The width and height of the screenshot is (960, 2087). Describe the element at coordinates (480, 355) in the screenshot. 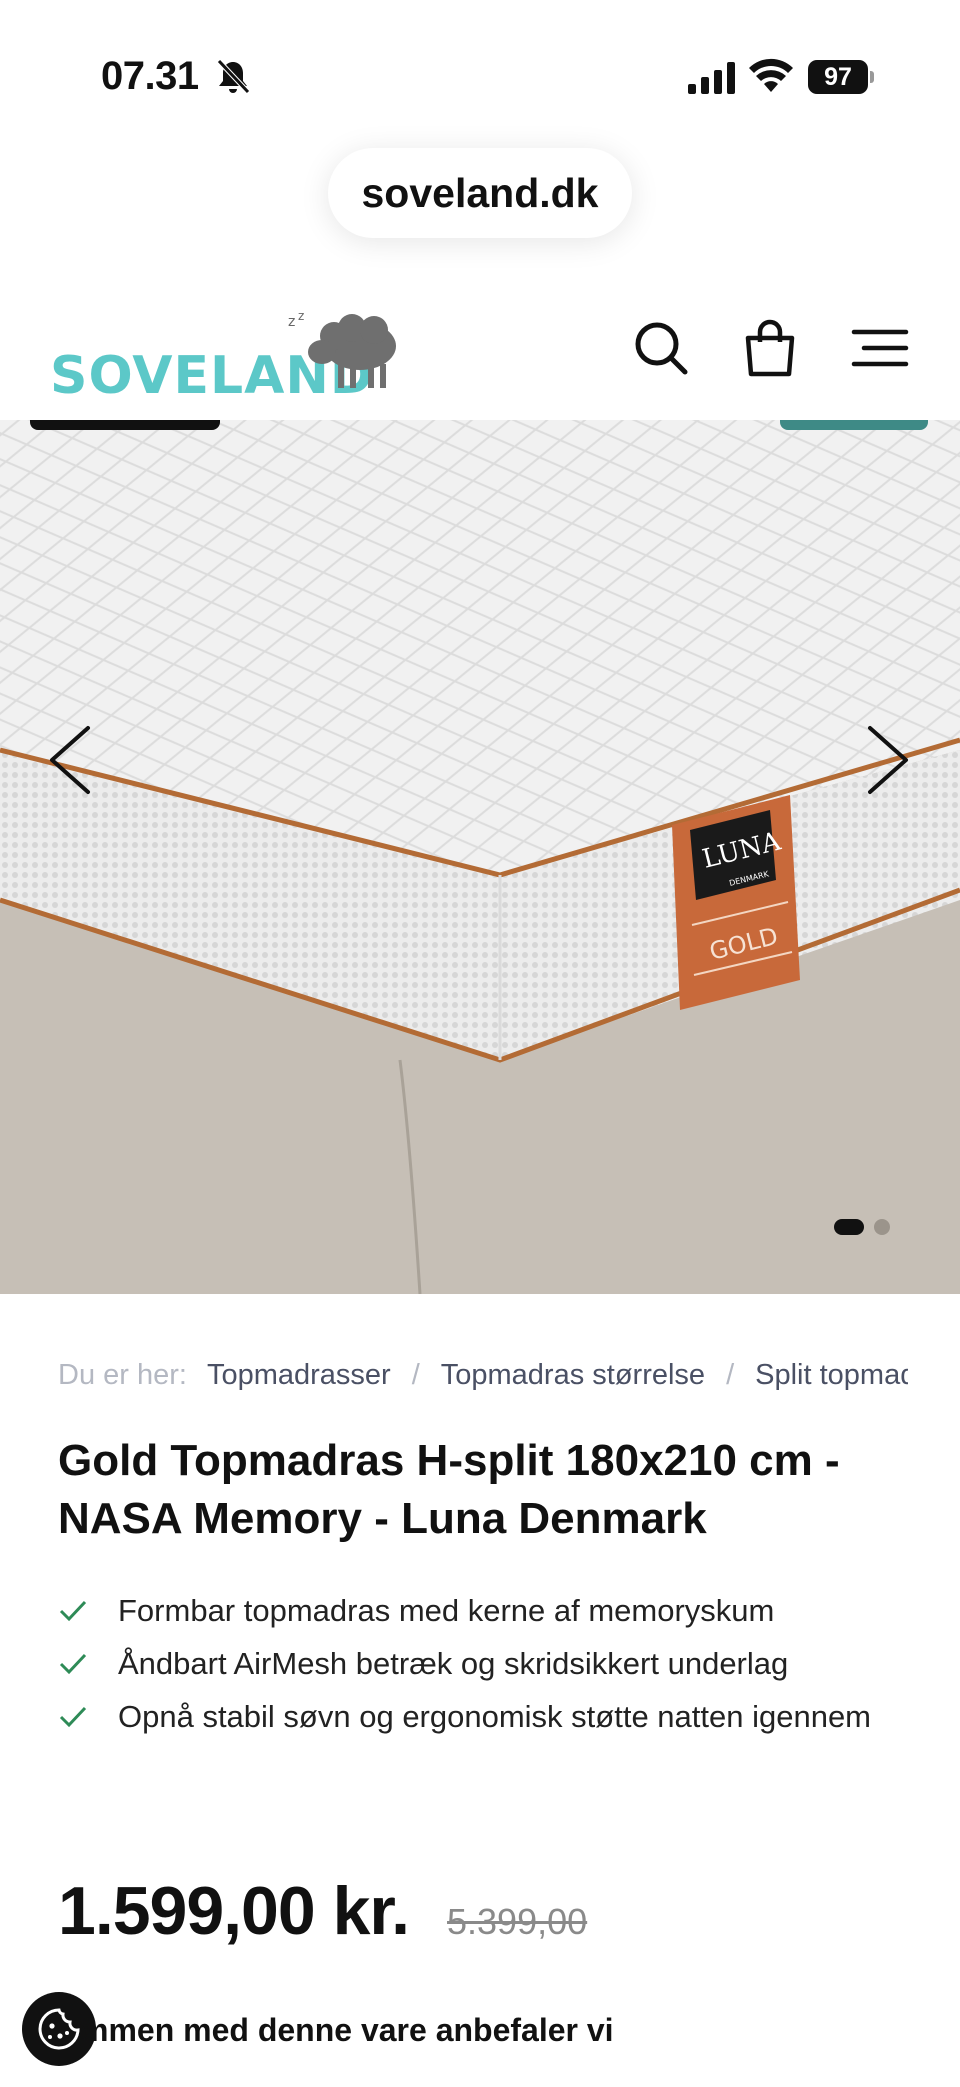

I see `site-header: SOVELAND z z` at that location.